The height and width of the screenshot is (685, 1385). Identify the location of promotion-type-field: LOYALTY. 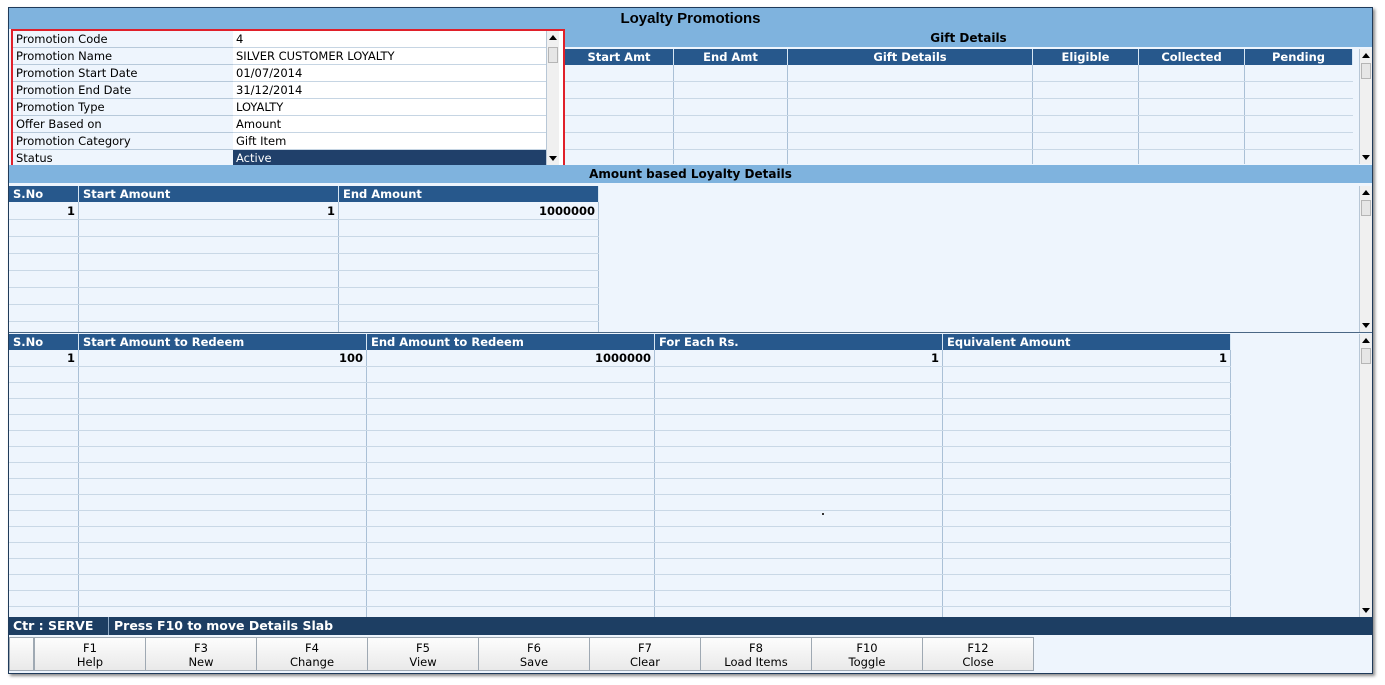
(390, 107).